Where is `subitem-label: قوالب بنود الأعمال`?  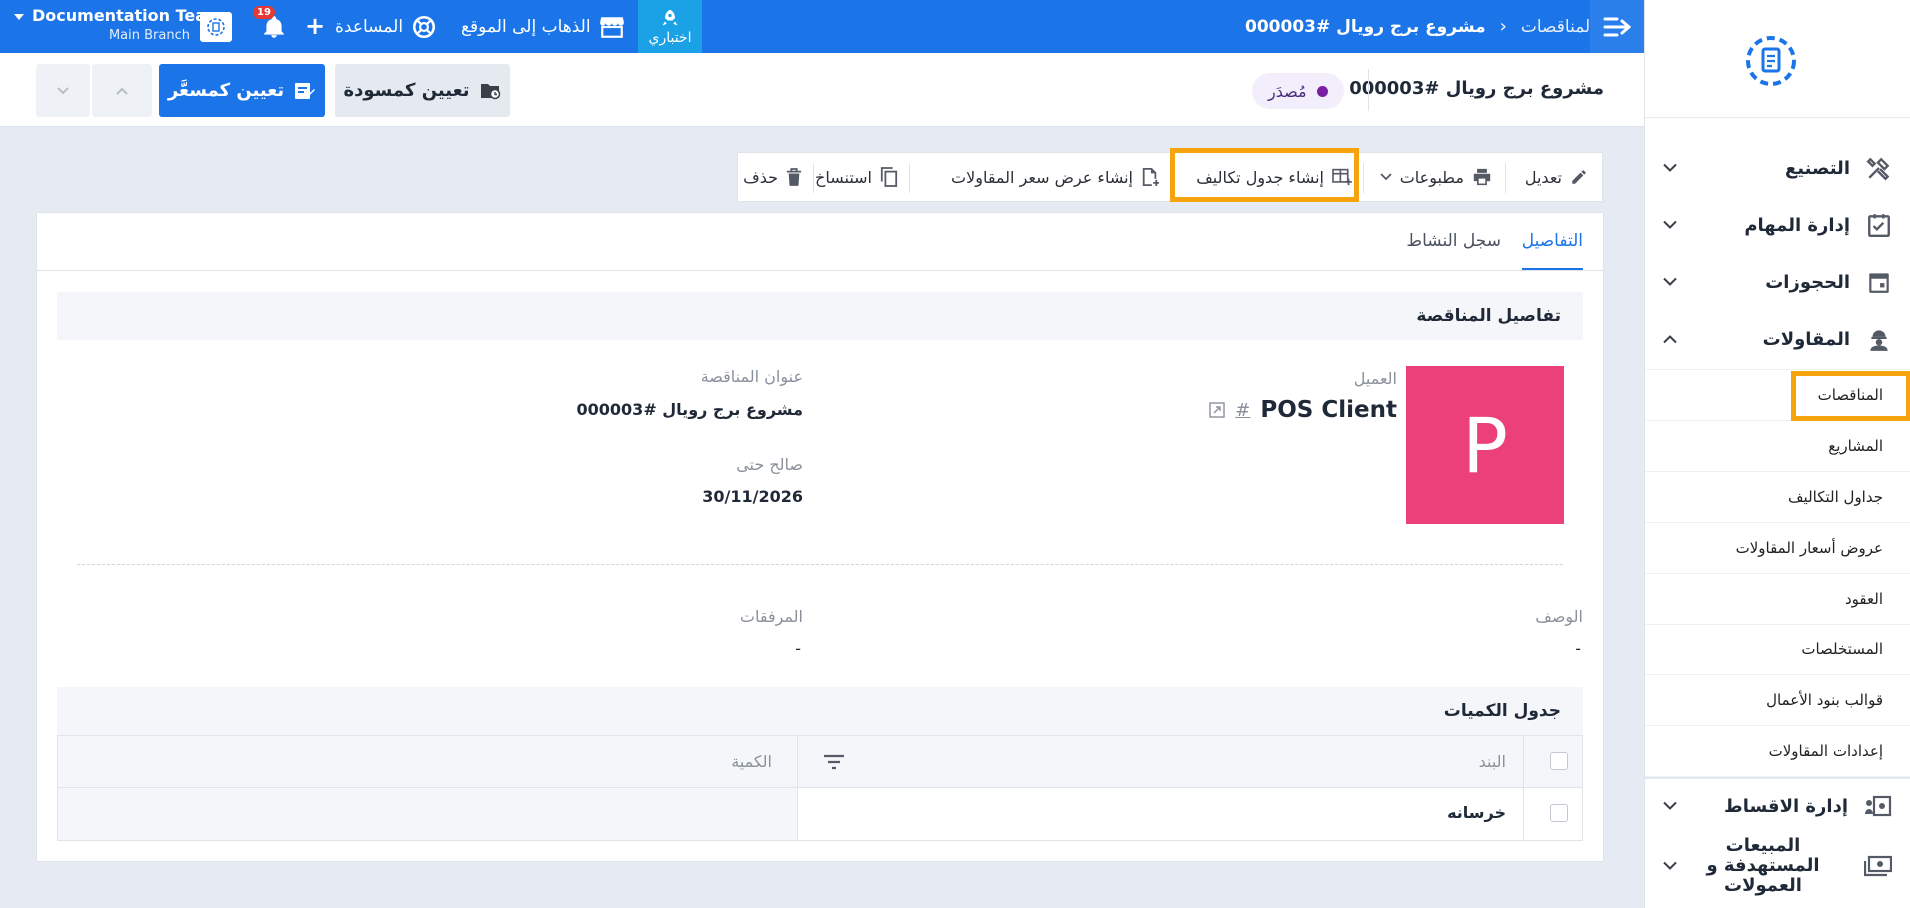 subitem-label: قوالب بنود الأعمال is located at coordinates (1824, 700).